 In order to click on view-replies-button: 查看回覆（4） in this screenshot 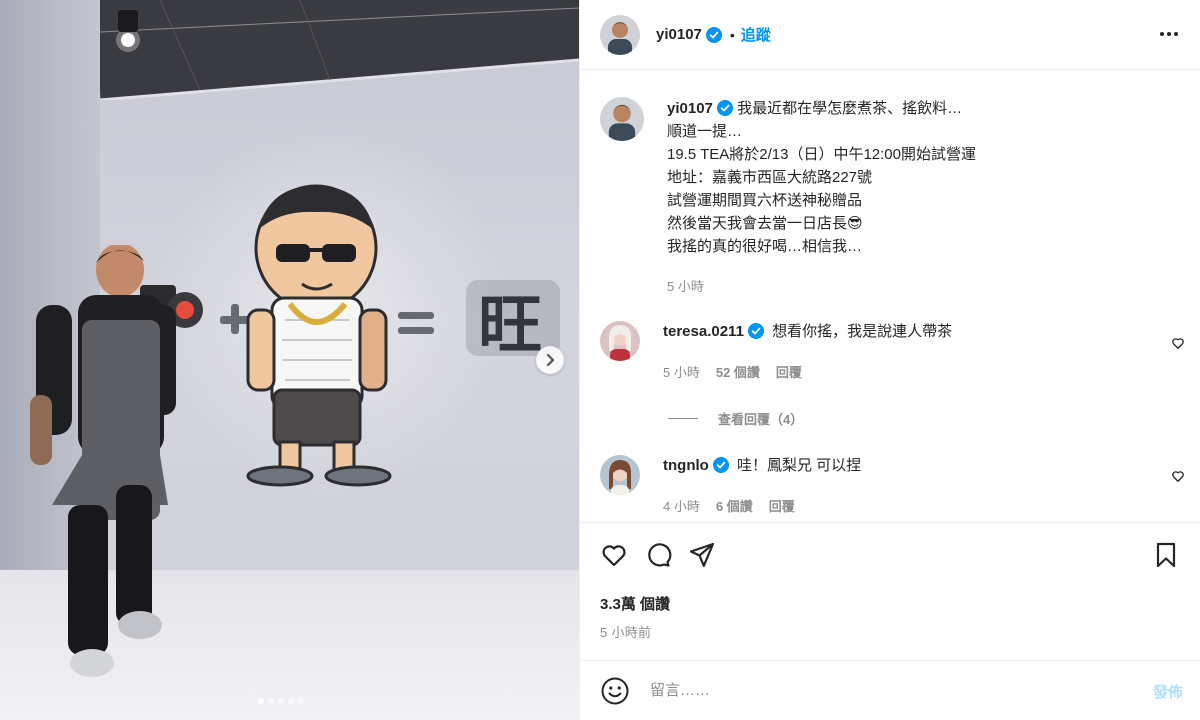, I will do `click(735, 418)`.